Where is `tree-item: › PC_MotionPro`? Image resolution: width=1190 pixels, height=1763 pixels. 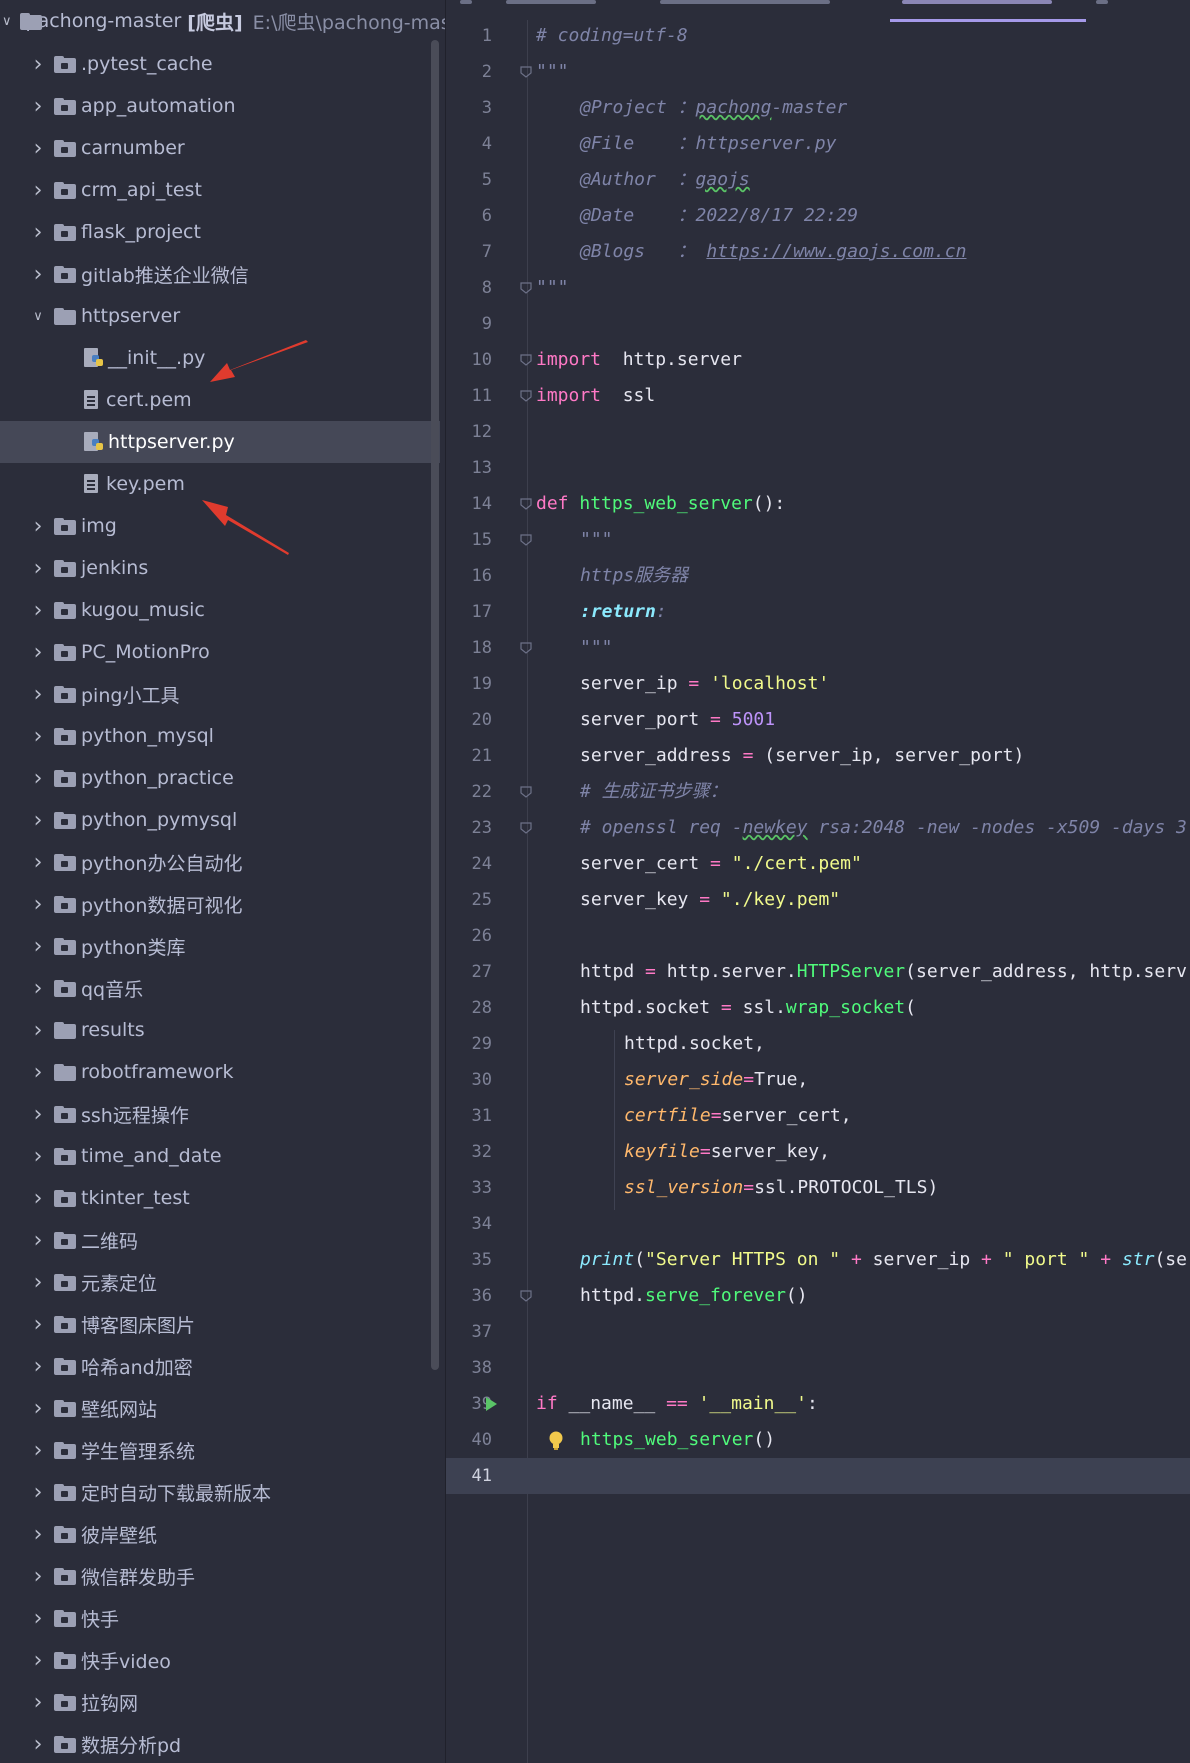 tree-item: › PC_MotionPro is located at coordinates (220, 652).